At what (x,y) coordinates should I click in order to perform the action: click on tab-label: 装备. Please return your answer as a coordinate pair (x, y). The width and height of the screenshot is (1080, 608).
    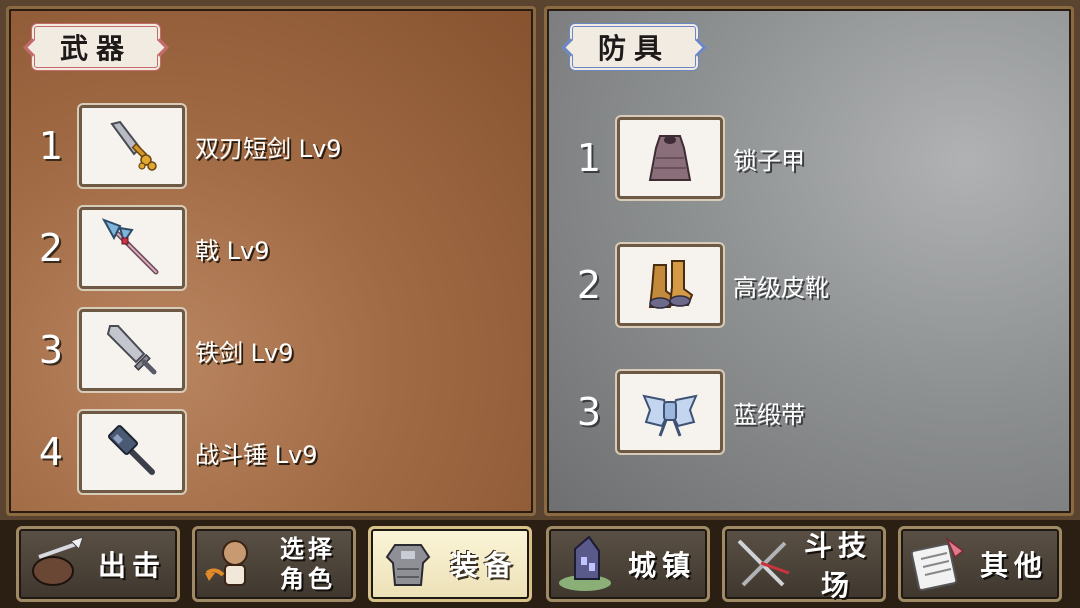
    Looking at the image, I should click on (483, 565).